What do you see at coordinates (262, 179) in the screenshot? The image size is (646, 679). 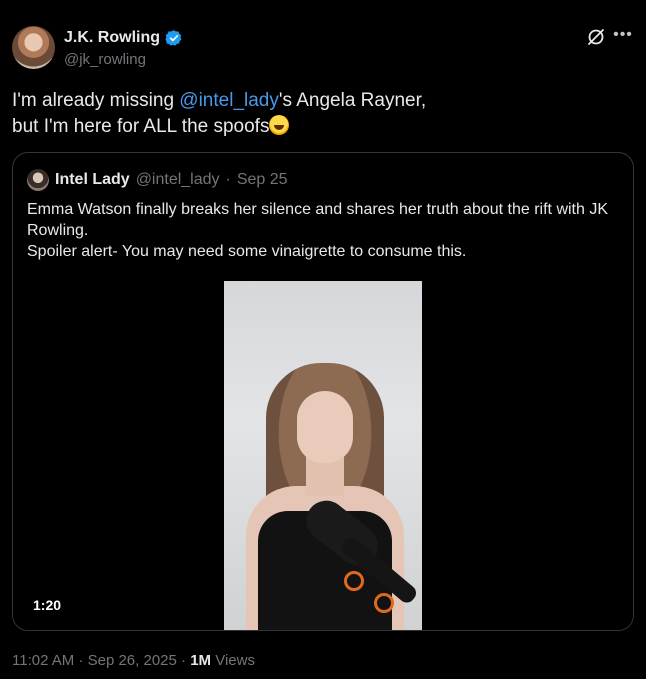 I see `quoted-tweet-date: Sep 25` at bounding box center [262, 179].